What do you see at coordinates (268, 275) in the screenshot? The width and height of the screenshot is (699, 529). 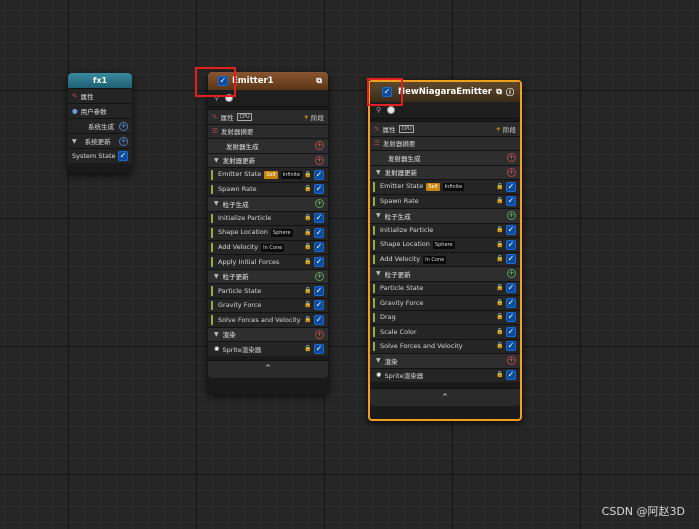 I see `emitter1-particle-update-group: ▼ 粒子更新 +` at bounding box center [268, 275].